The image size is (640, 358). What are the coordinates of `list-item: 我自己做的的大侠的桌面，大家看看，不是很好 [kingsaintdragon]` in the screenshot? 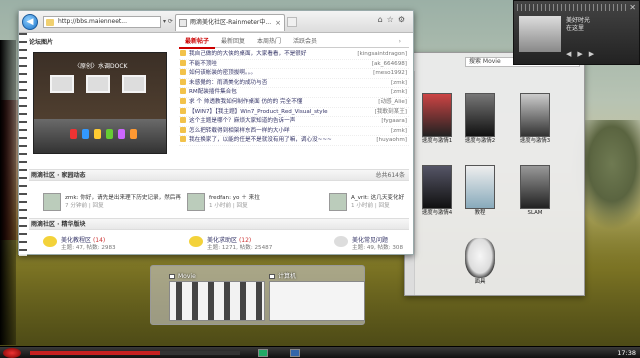 It's located at (294, 55).